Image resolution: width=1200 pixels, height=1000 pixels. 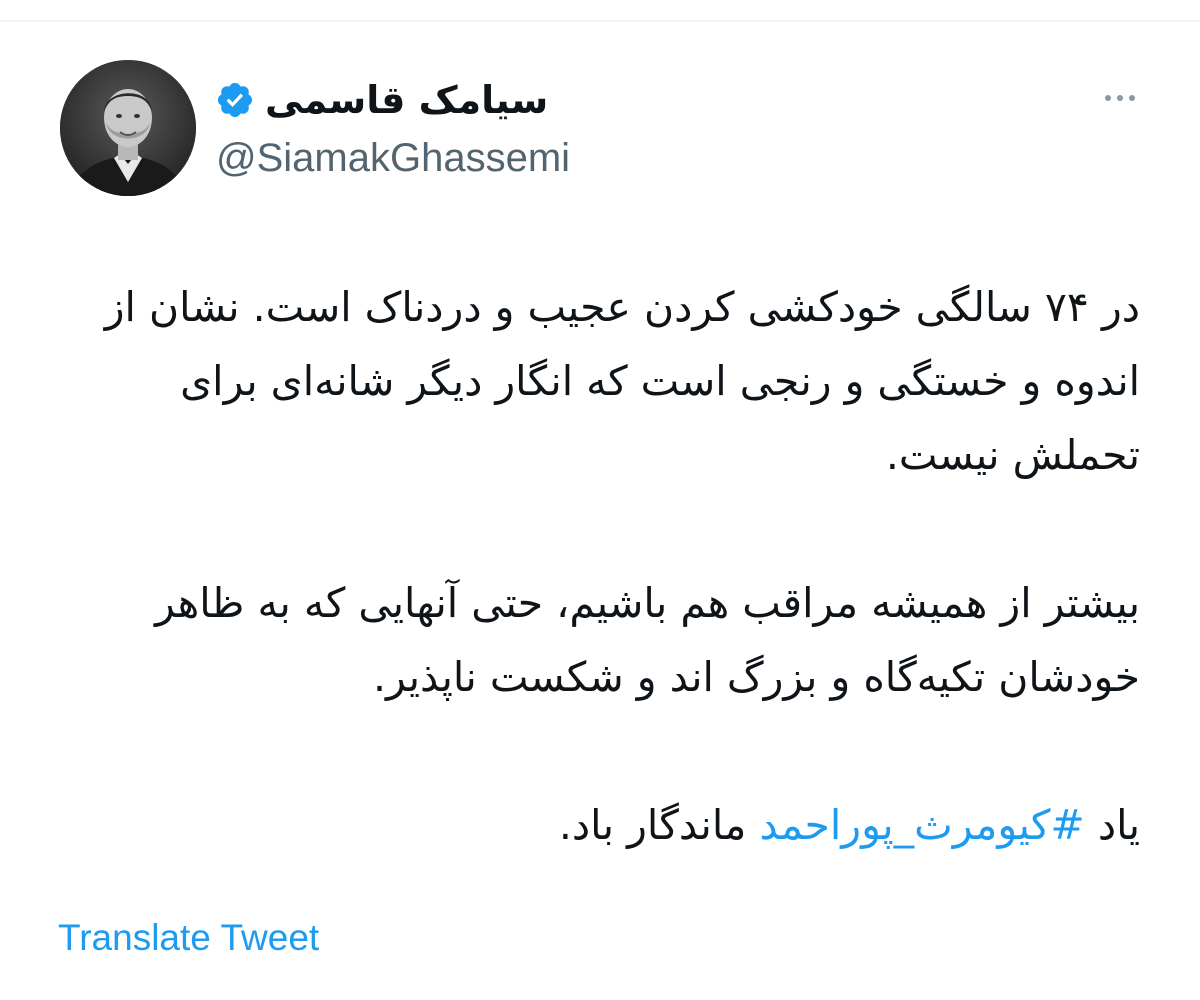 What do you see at coordinates (600, 21) in the screenshot?
I see `top-divider` at bounding box center [600, 21].